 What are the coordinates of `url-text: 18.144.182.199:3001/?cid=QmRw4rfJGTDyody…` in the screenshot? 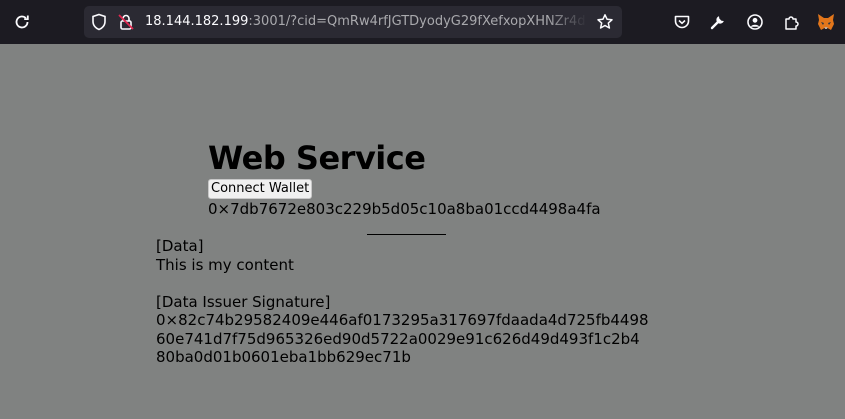 It's located at (366, 21).